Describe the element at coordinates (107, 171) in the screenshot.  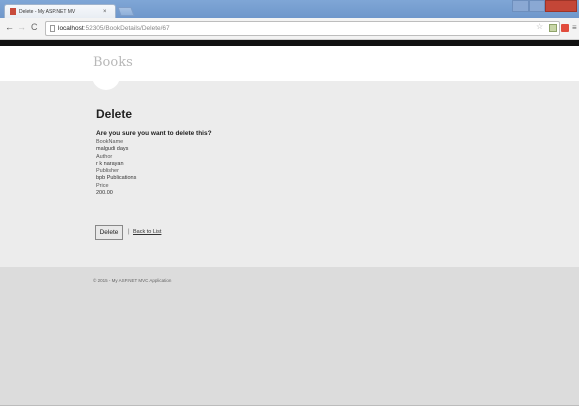
I see `field-label-publisher: Publisher` at that location.